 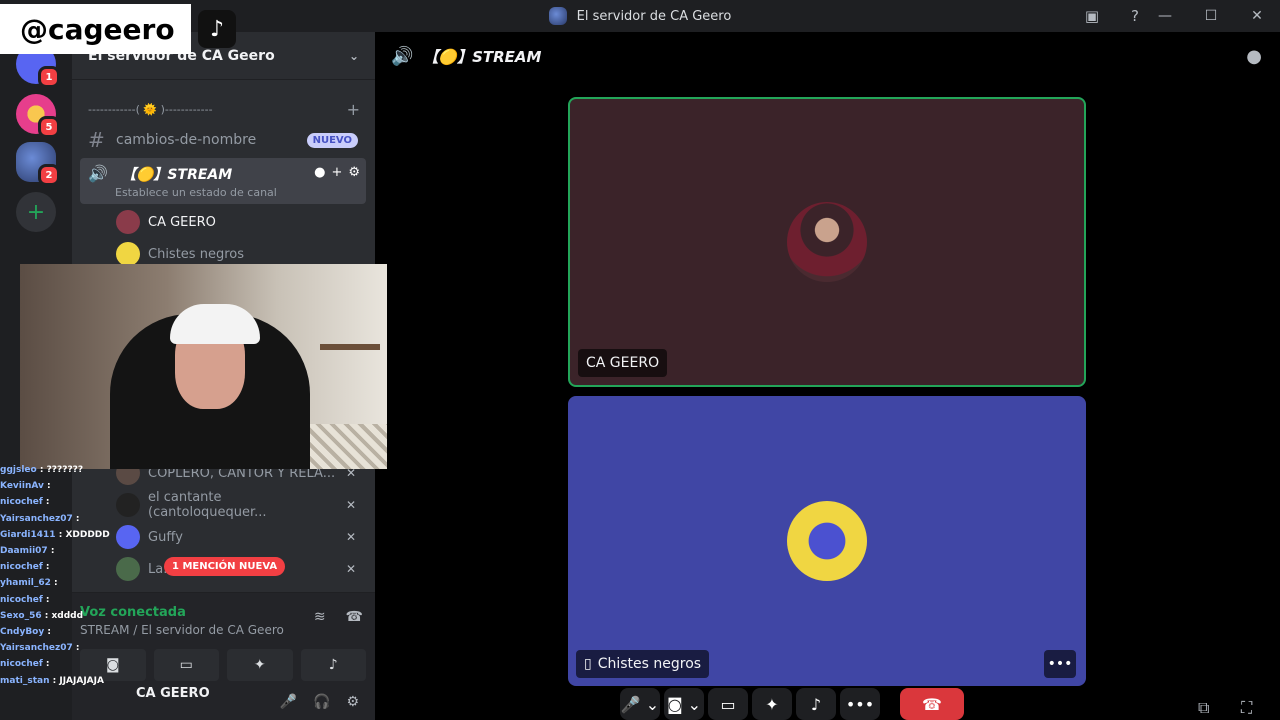 What do you see at coordinates (173, 693) in the screenshot?
I see `user-name: CA GEERO` at bounding box center [173, 693].